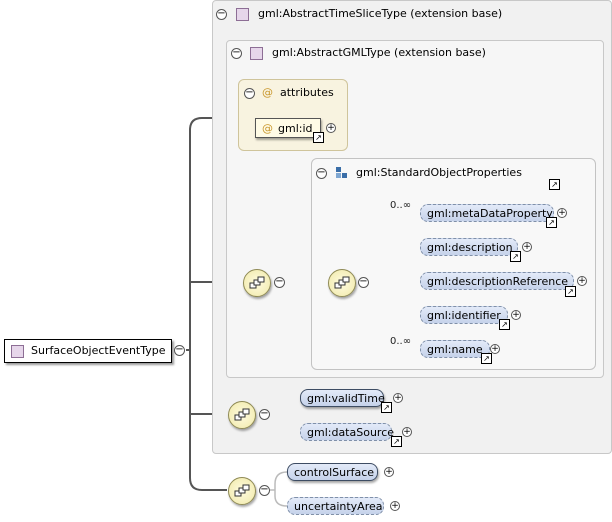  I want to click on attribute-label: gml:id, so click(295, 128).